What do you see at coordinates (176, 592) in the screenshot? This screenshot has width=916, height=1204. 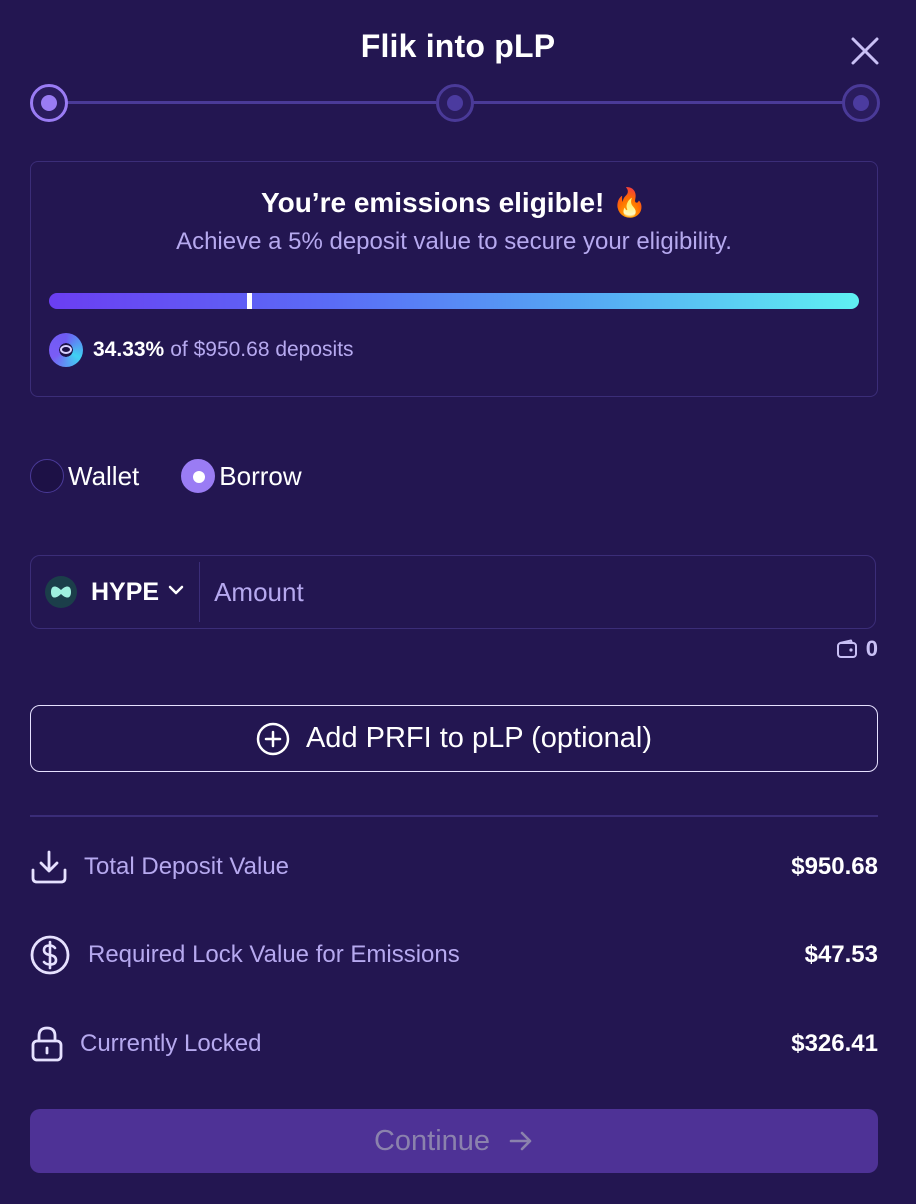 I see `chevron-down-icon` at bounding box center [176, 592].